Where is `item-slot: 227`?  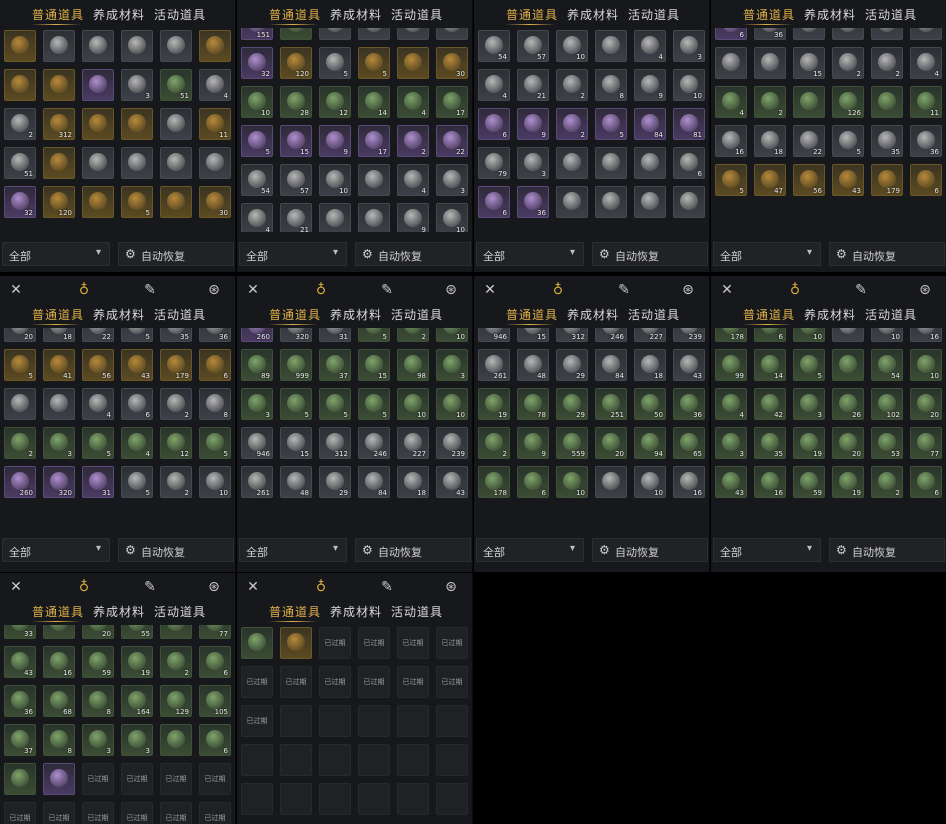
item-slot: 227 is located at coordinates (650, 335).